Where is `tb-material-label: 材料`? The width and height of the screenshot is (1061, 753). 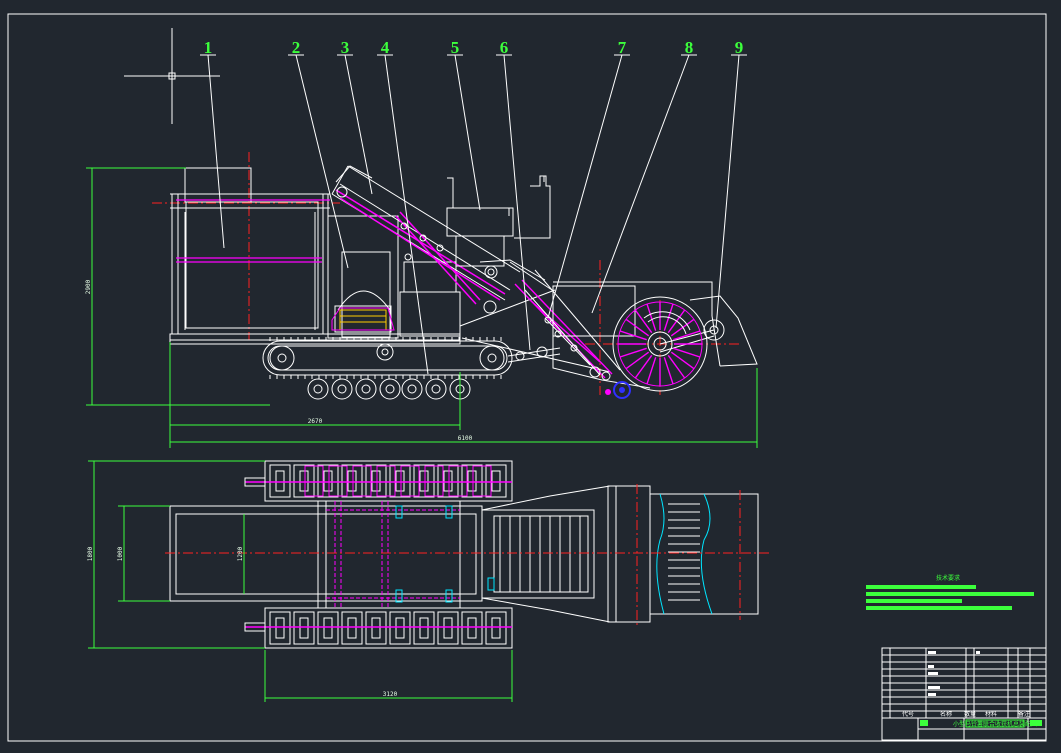
tb-material-label: 材料 is located at coordinates (991, 714).